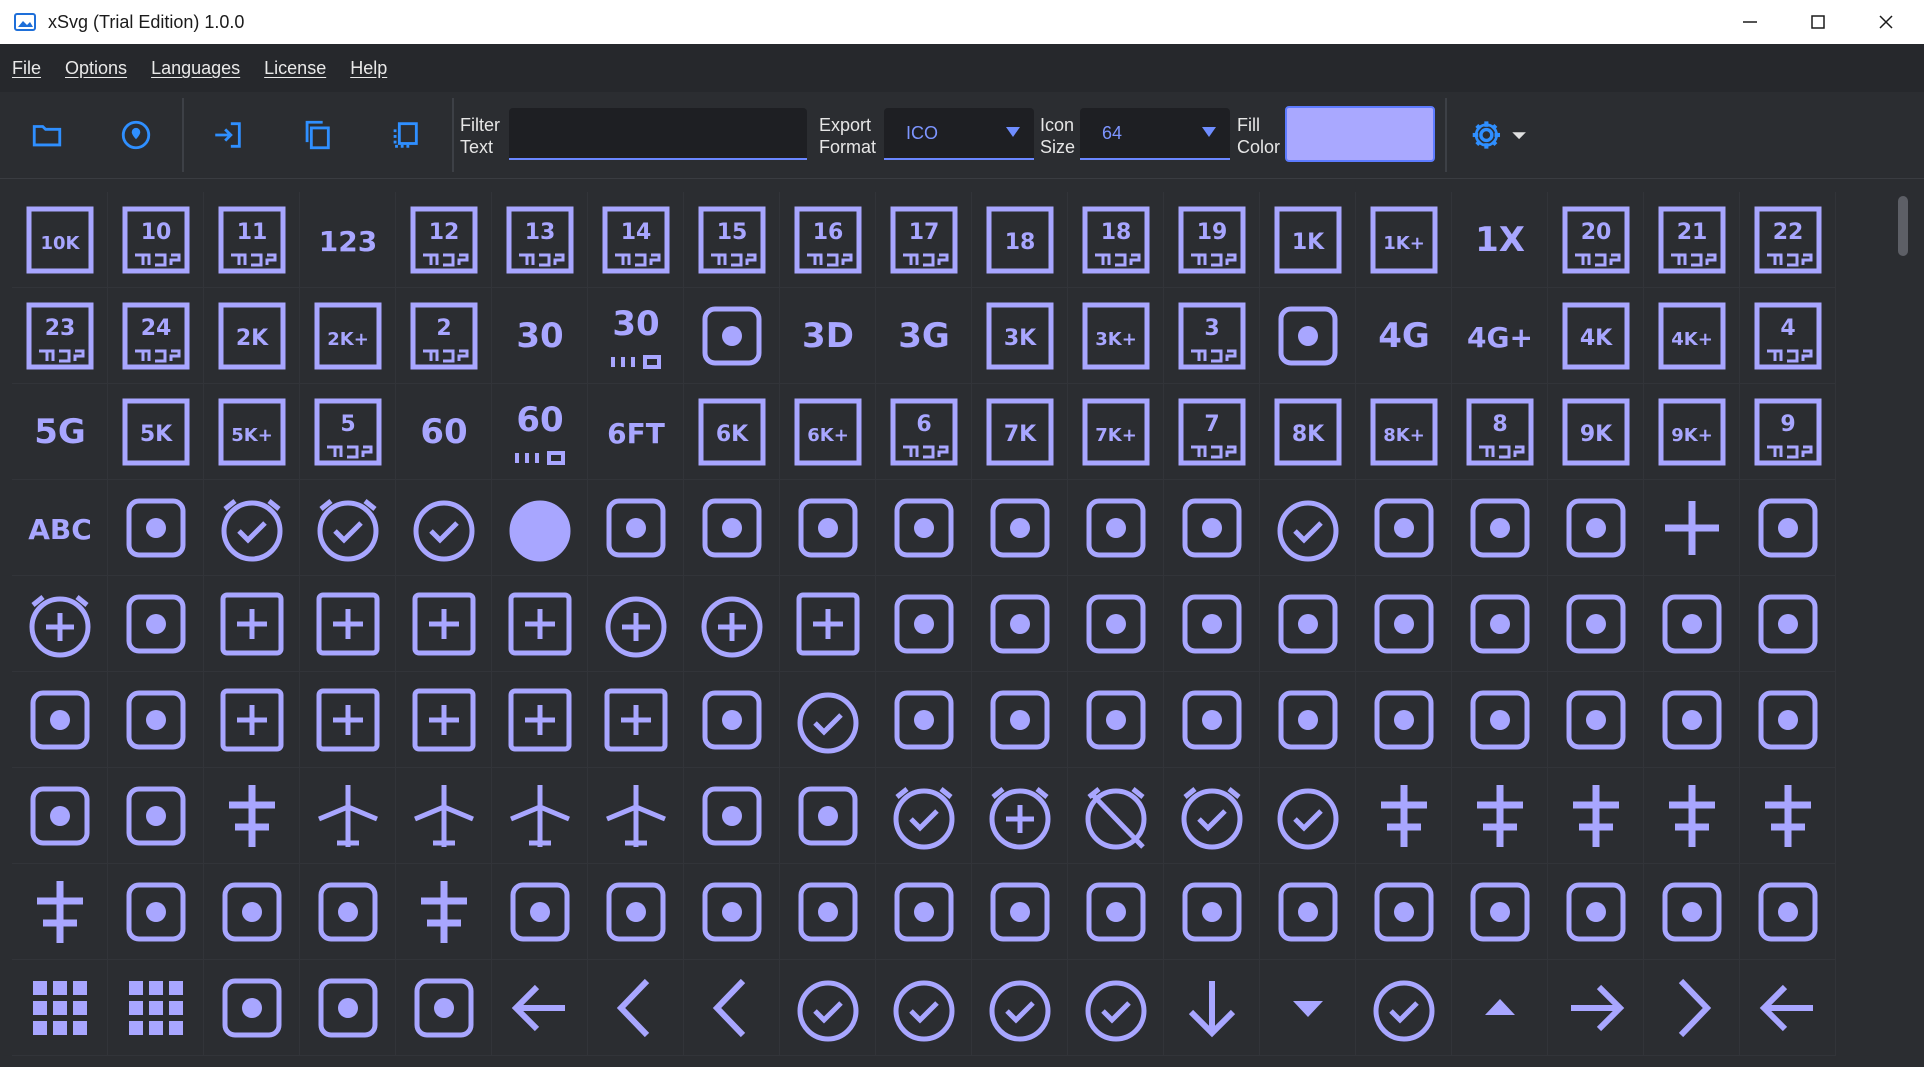 Image resolution: width=1924 pixels, height=1067 pixels. What do you see at coordinates (1692, 336) in the screenshot?
I see `icon-cell: 4K+` at bounding box center [1692, 336].